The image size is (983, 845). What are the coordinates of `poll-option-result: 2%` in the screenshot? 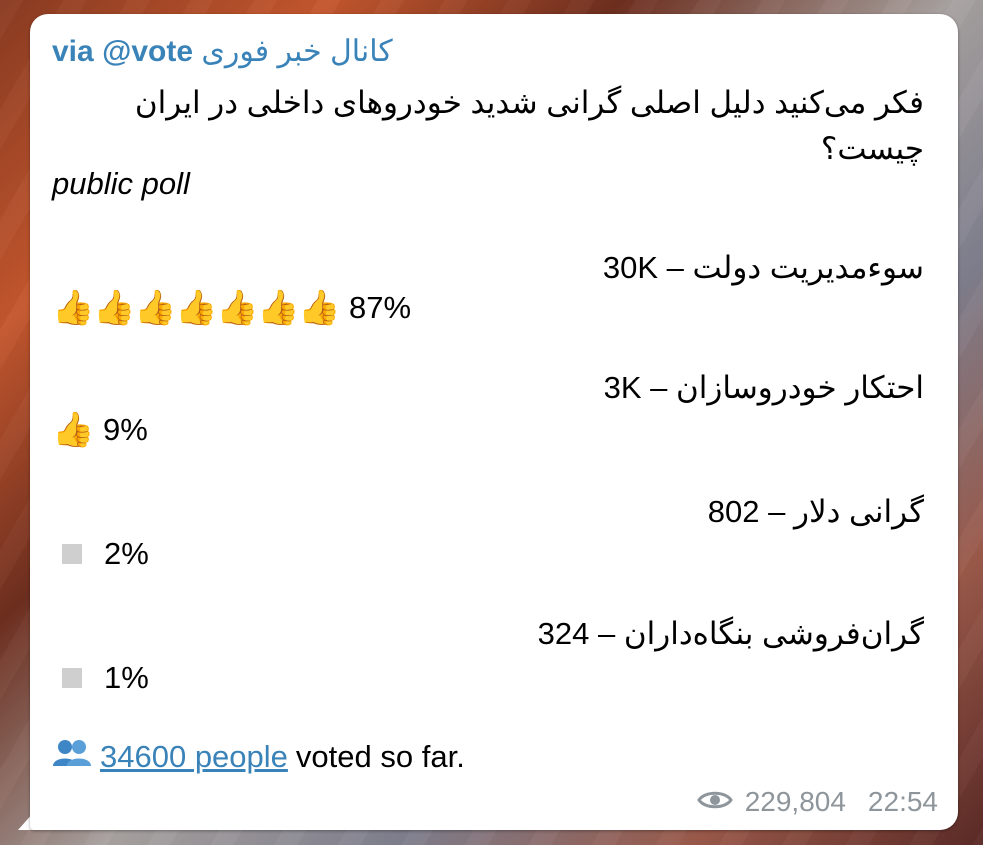 It's located at (100, 554).